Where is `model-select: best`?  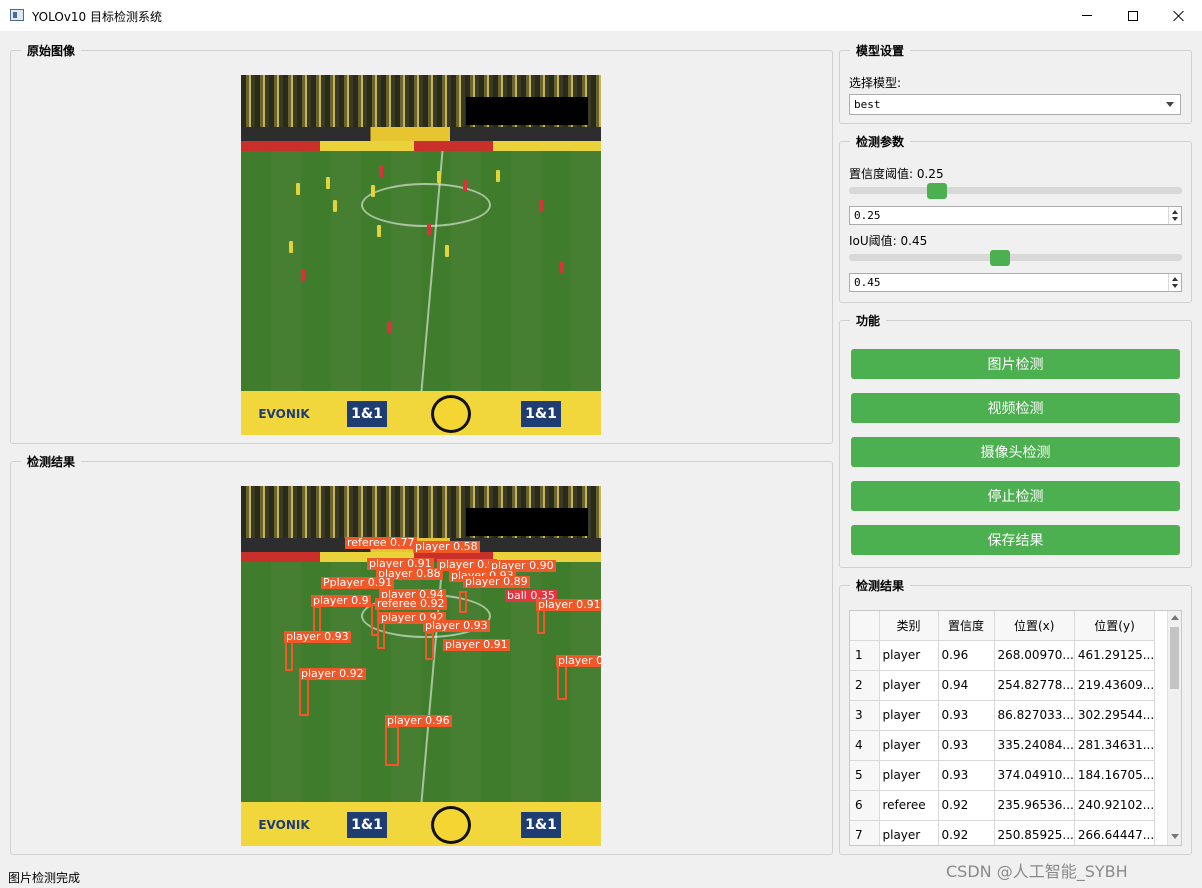 model-select: best is located at coordinates (1015, 104).